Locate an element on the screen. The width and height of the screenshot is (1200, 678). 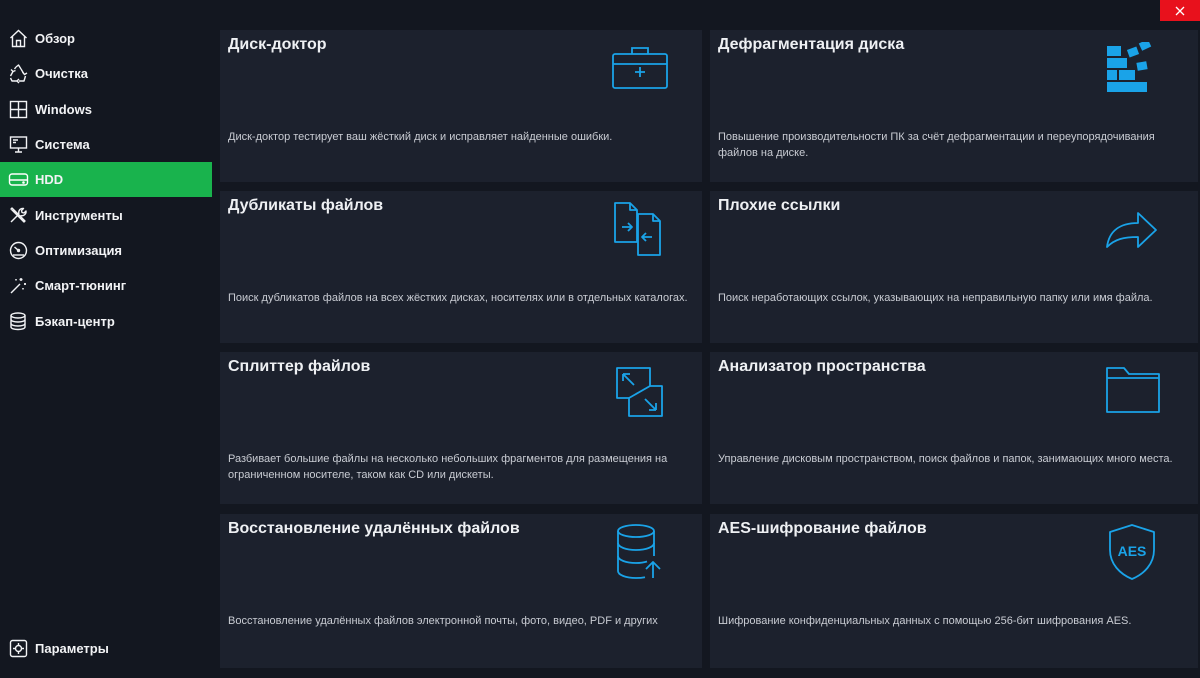
card-title: Сплиттер файлов is located at coordinates (299, 366).